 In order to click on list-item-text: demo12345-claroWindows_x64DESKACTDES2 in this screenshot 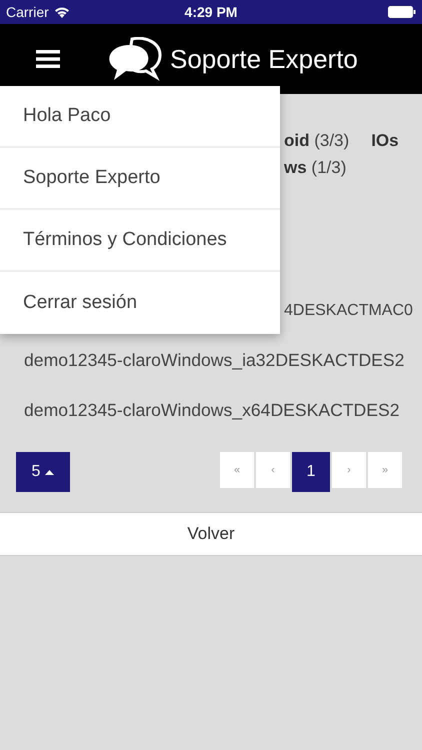, I will do `click(212, 410)`.